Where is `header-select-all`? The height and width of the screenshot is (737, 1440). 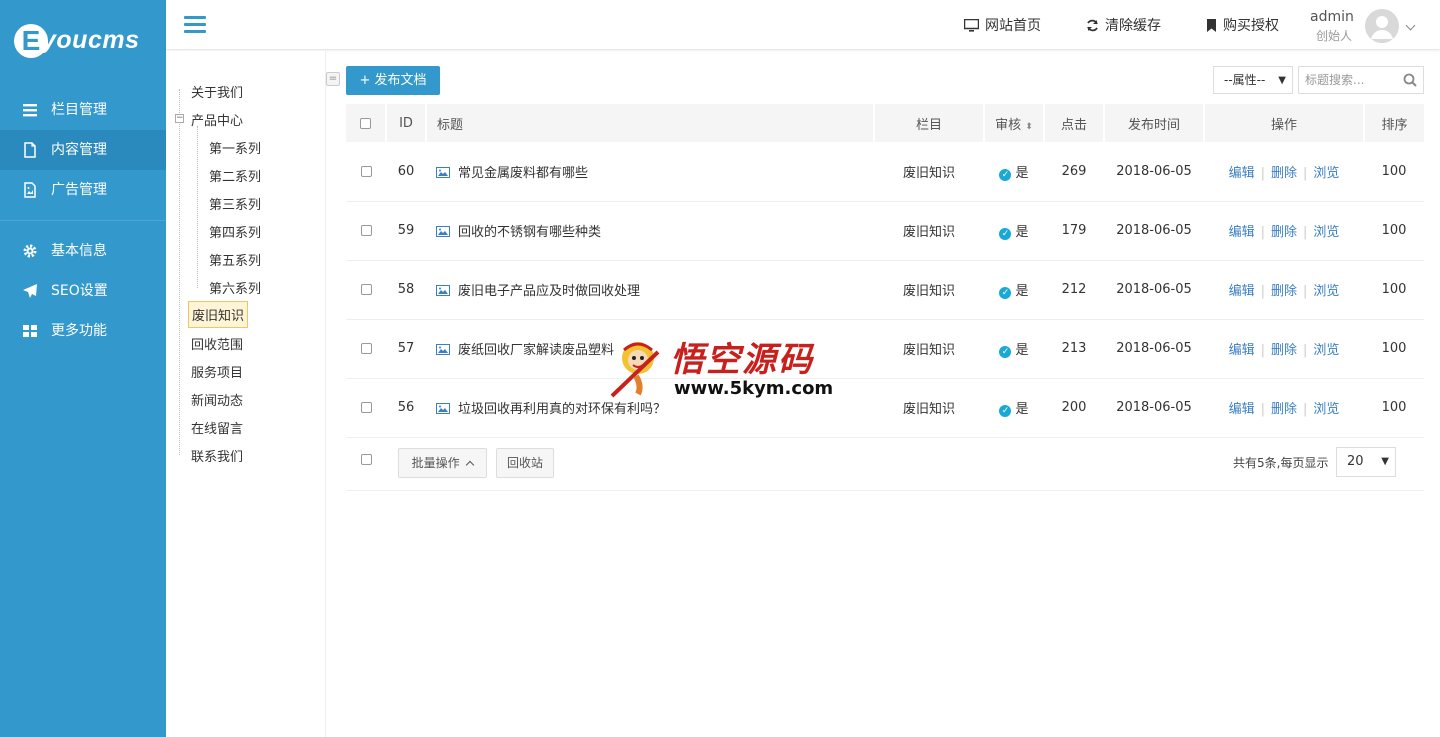 header-select-all is located at coordinates (366, 123).